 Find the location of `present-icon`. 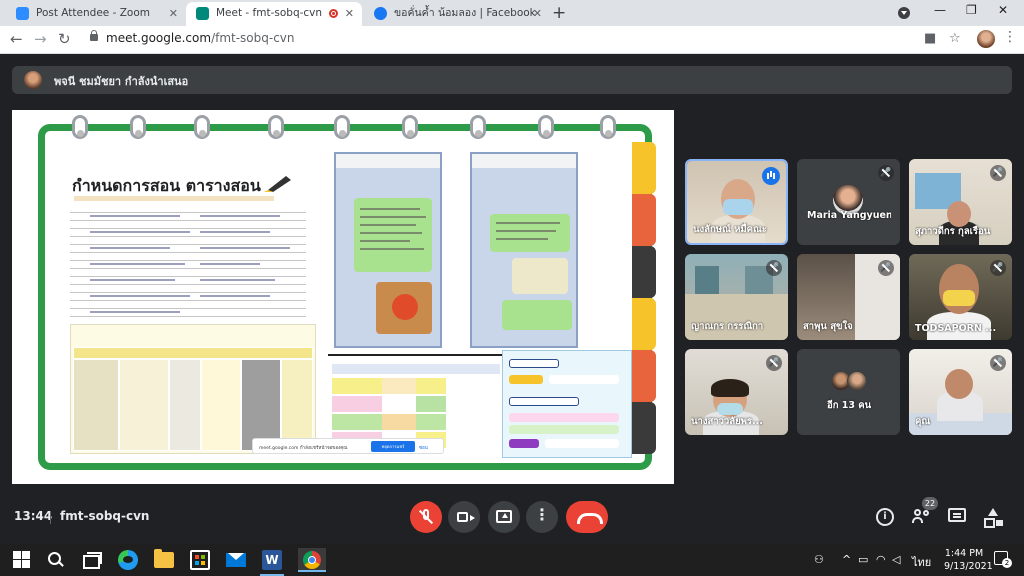

present-icon is located at coordinates (504, 516).